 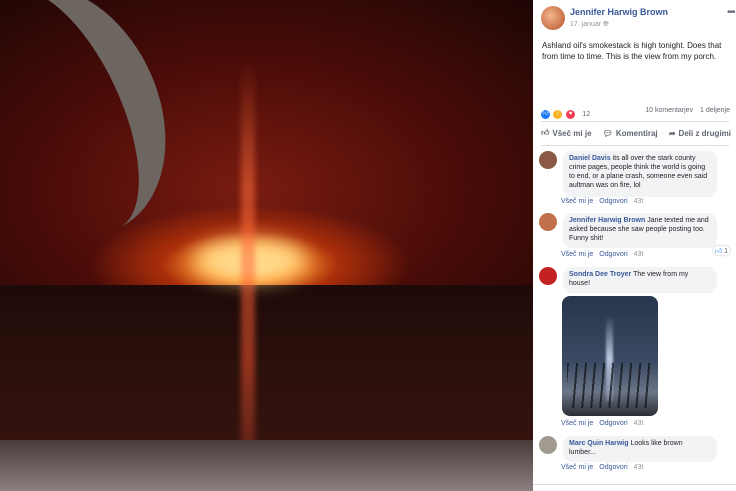 I want to click on share-button: ➦ Deli z drugimi, so click(x=700, y=133).